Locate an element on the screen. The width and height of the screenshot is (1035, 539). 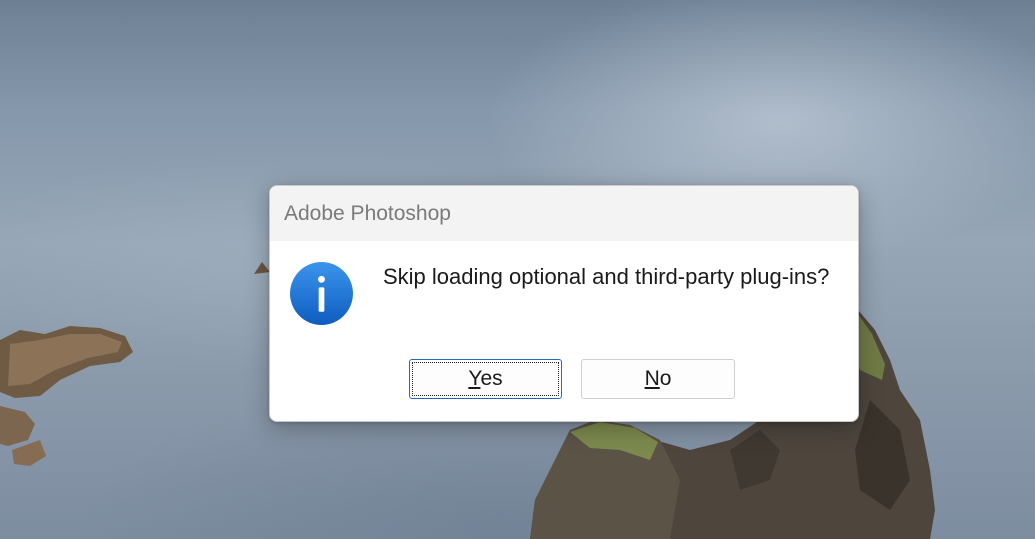
no-button: No is located at coordinates (658, 379).